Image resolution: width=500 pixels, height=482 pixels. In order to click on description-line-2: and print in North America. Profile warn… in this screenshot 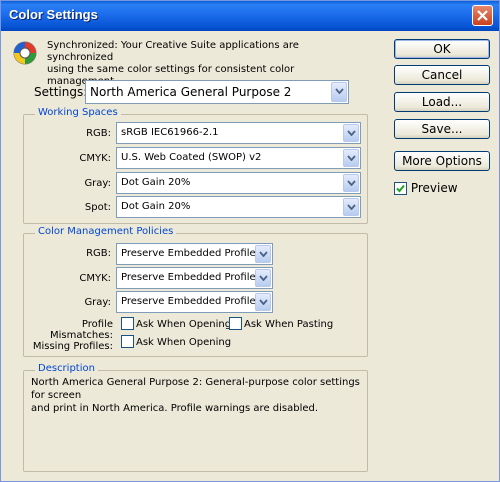, I will do `click(175, 408)`.